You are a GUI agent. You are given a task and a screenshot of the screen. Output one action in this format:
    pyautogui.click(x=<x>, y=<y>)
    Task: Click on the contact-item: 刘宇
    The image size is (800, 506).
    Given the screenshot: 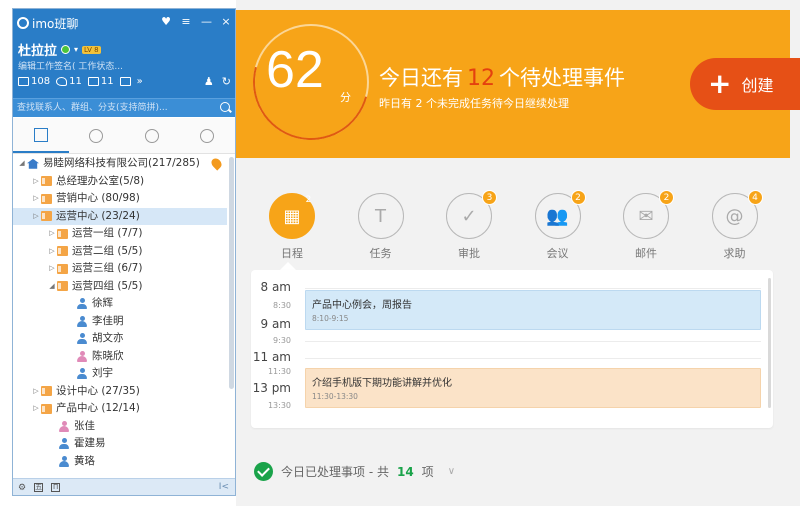 What is the action you would take?
    pyautogui.click(x=120, y=374)
    